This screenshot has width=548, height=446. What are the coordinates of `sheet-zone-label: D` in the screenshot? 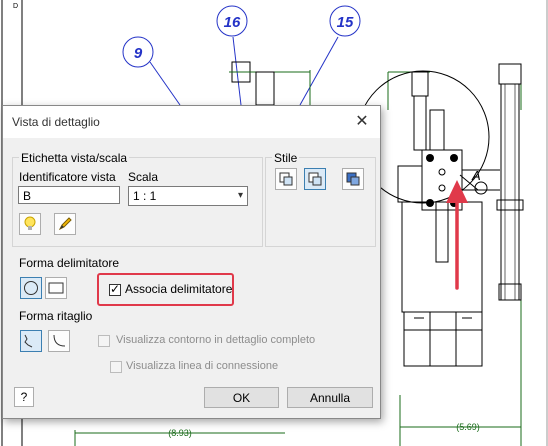 It's located at (15, 6).